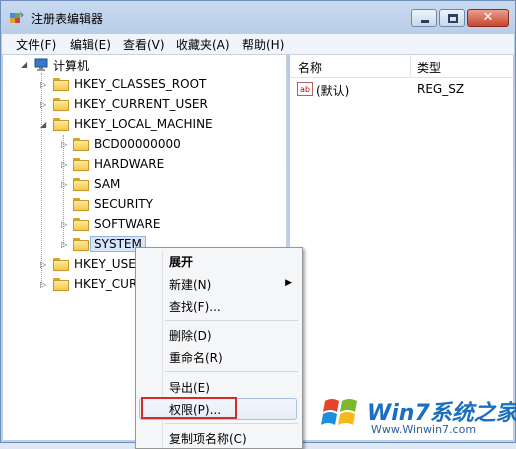 The width and height of the screenshot is (516, 449). What do you see at coordinates (190, 284) in the screenshot?
I see `ctx-new: 新建(N)` at bounding box center [190, 284].